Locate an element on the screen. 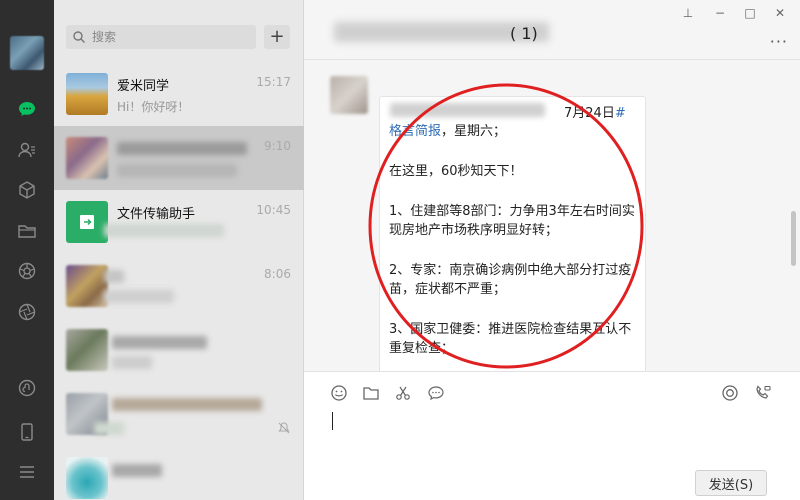 The width and height of the screenshot is (800, 500). send-button: 发送(S) is located at coordinates (731, 483).